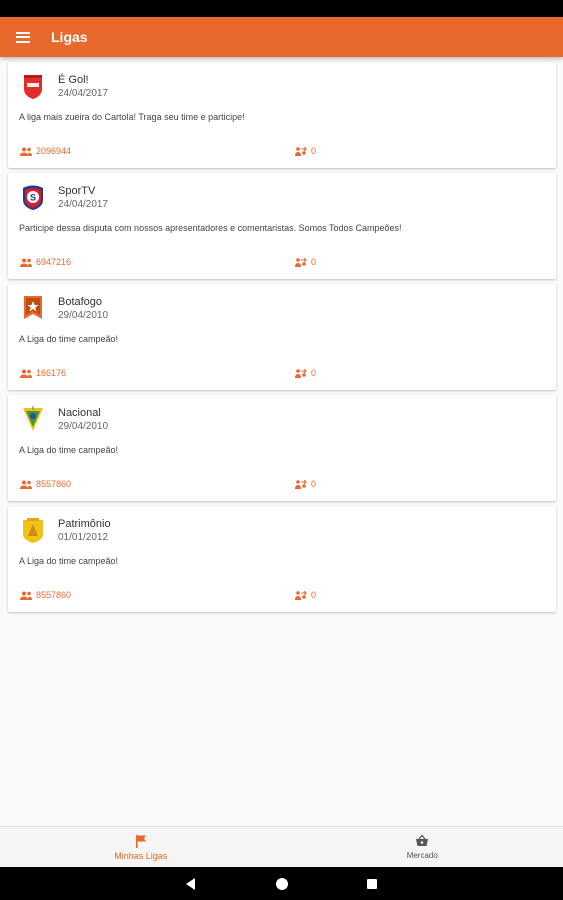 This screenshot has height=900, width=563. What do you see at coordinates (80, 302) in the screenshot?
I see `league-name: Botafogo` at bounding box center [80, 302].